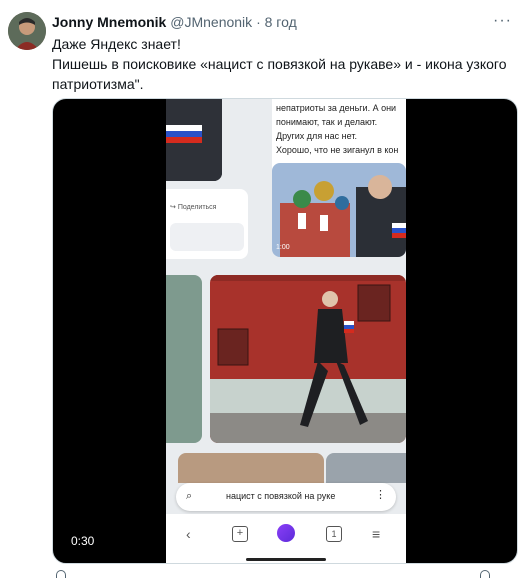  I want to click on author-handle: @JMnenonik, so click(211, 22).